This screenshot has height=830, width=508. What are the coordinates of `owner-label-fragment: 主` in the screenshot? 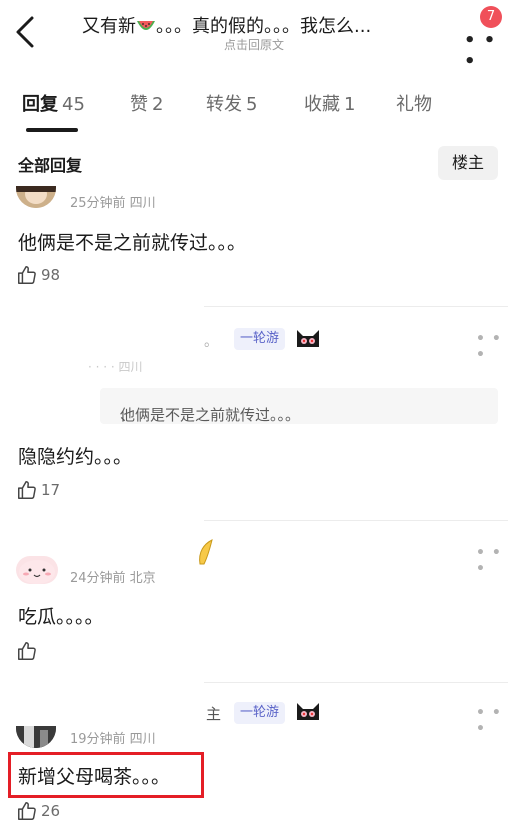 It's located at (214, 714).